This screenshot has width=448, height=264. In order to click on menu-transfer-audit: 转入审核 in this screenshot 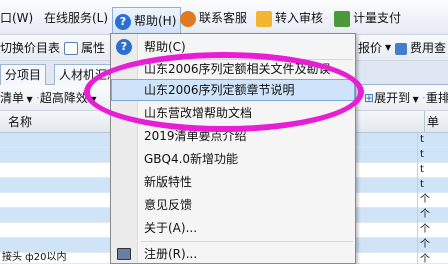, I will do `click(289, 18)`.